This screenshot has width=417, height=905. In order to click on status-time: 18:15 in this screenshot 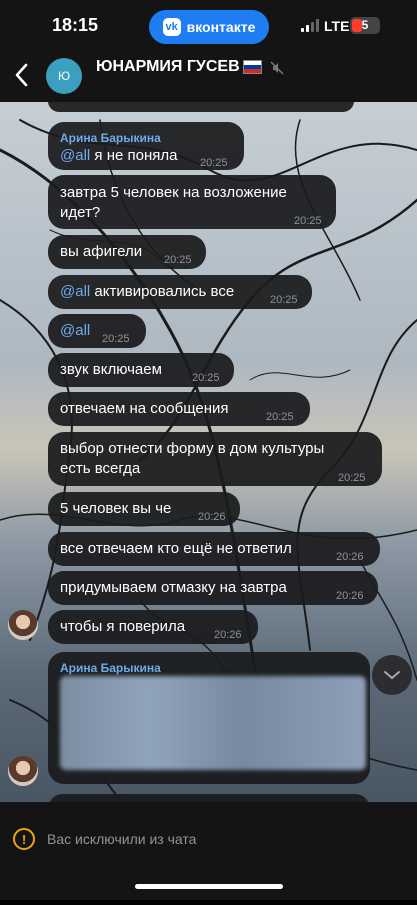, I will do `click(75, 25)`.